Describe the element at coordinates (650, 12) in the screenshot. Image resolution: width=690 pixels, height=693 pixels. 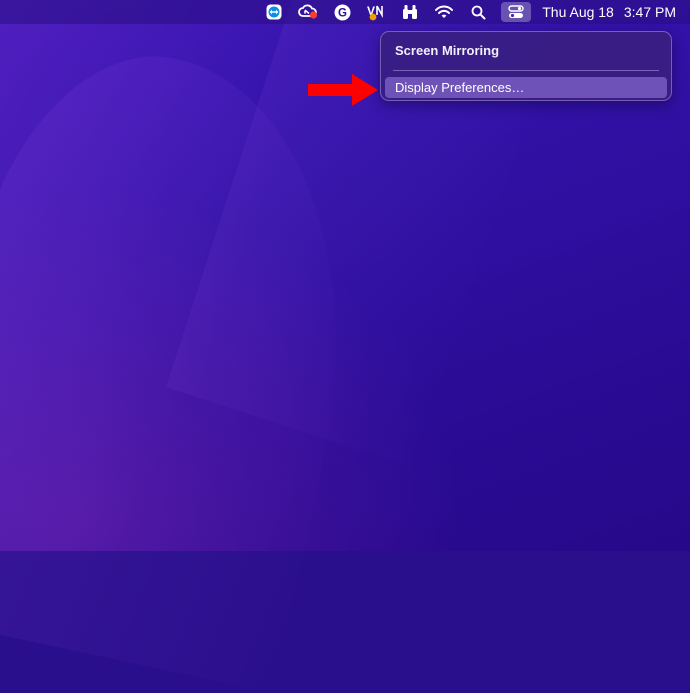
I see `menubar-time: 3:47 PM` at that location.